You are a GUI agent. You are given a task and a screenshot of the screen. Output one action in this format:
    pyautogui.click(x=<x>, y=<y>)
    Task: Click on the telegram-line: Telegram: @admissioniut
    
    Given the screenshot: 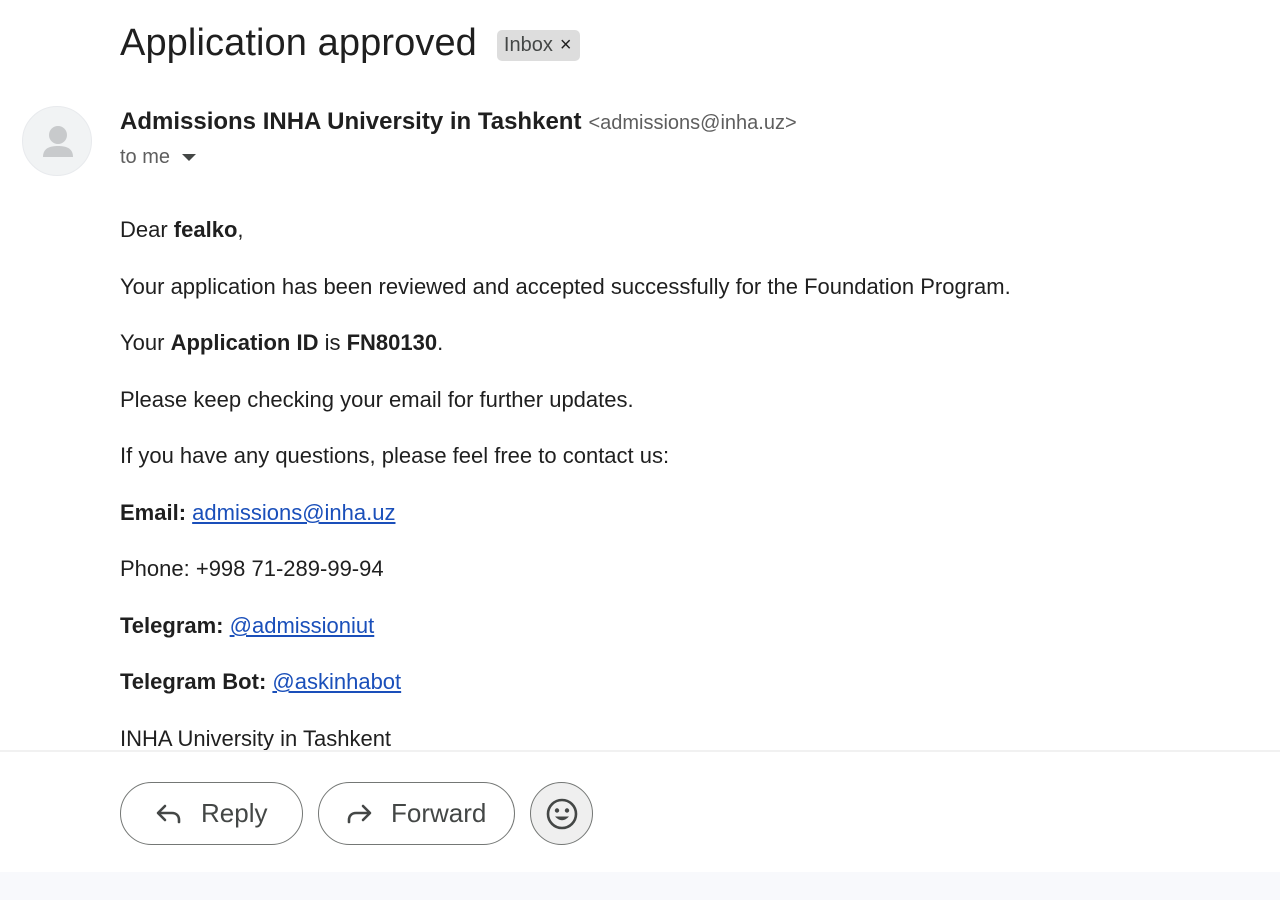 What is the action you would take?
    pyautogui.click(x=247, y=626)
    